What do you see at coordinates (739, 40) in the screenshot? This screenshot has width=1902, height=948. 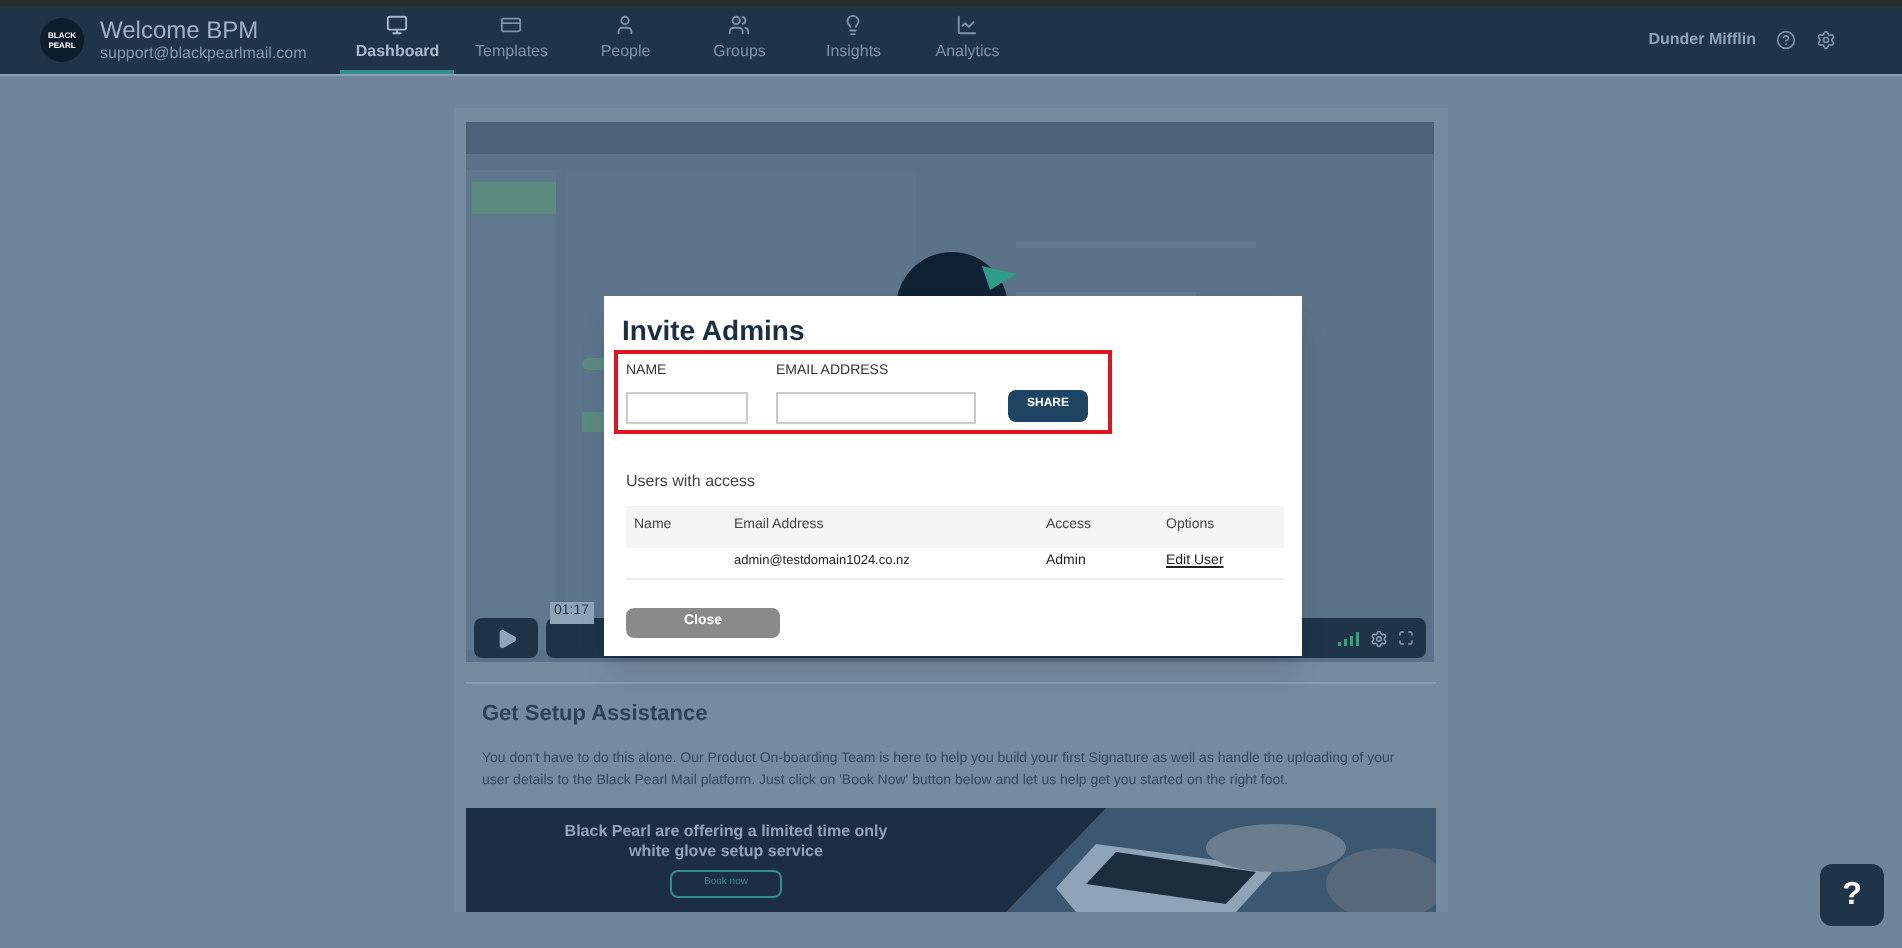 I see `nav-tab: Groups` at bounding box center [739, 40].